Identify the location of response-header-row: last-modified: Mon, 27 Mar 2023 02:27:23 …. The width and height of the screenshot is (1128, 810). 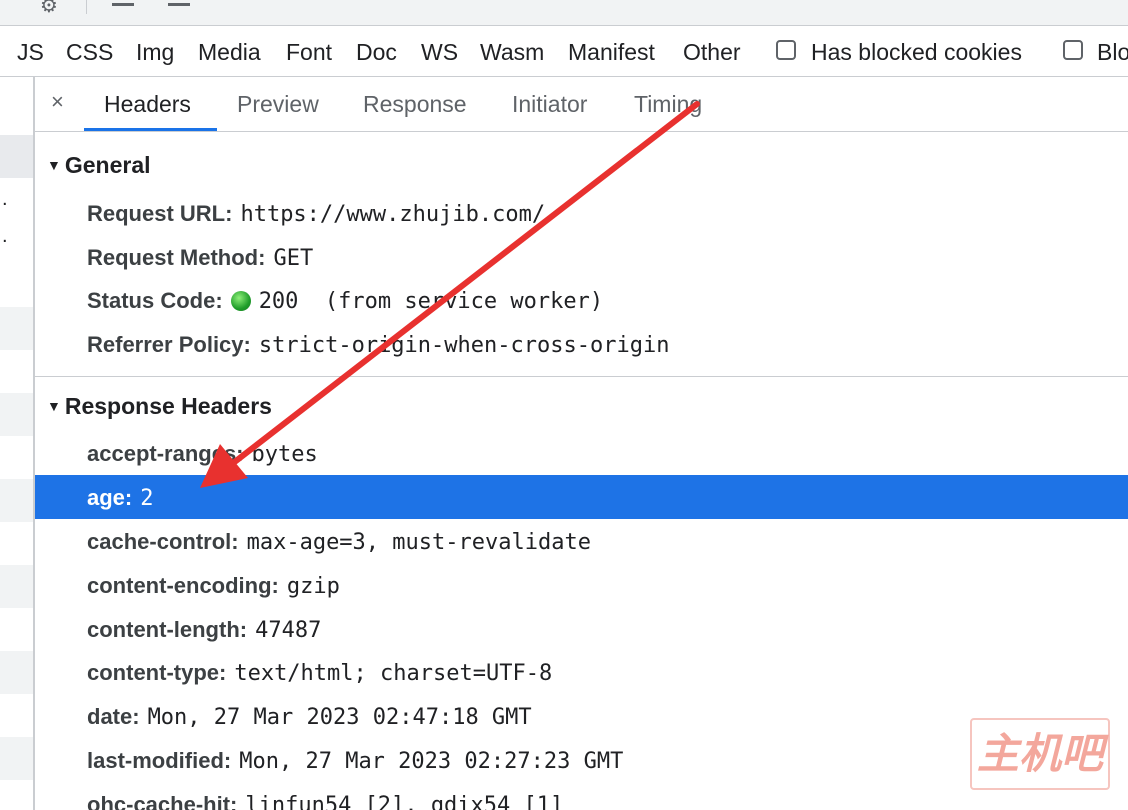
(581, 760).